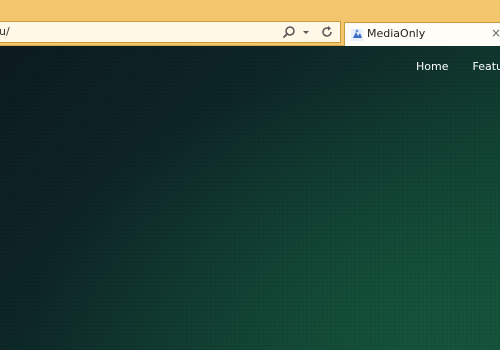 This screenshot has height=350, width=500. I want to click on tab-title: MediaOnly, so click(396, 33).